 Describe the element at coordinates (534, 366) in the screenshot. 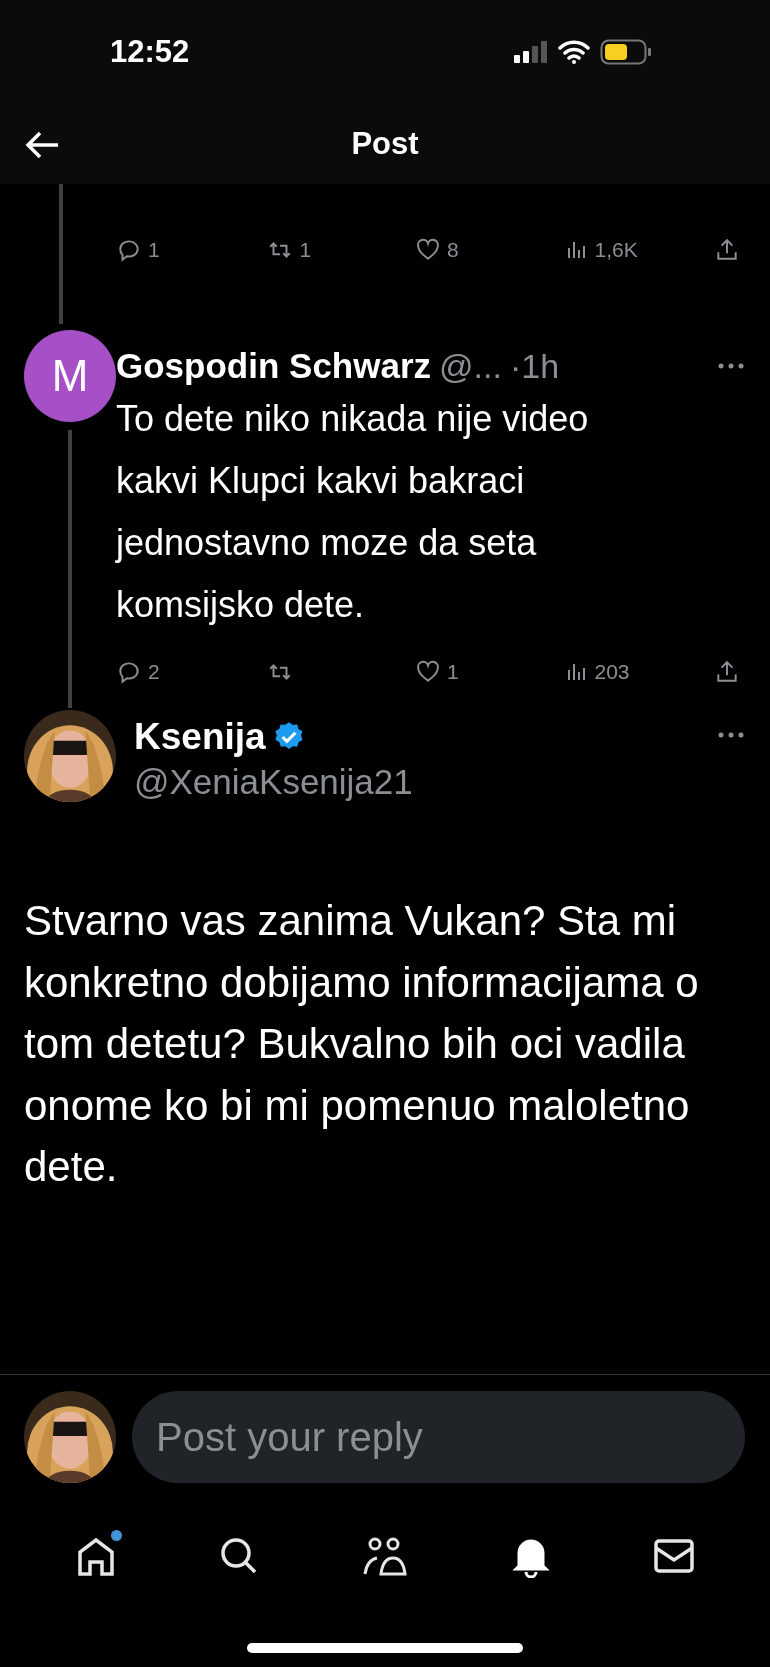

I see `post-time: ·1h` at that location.